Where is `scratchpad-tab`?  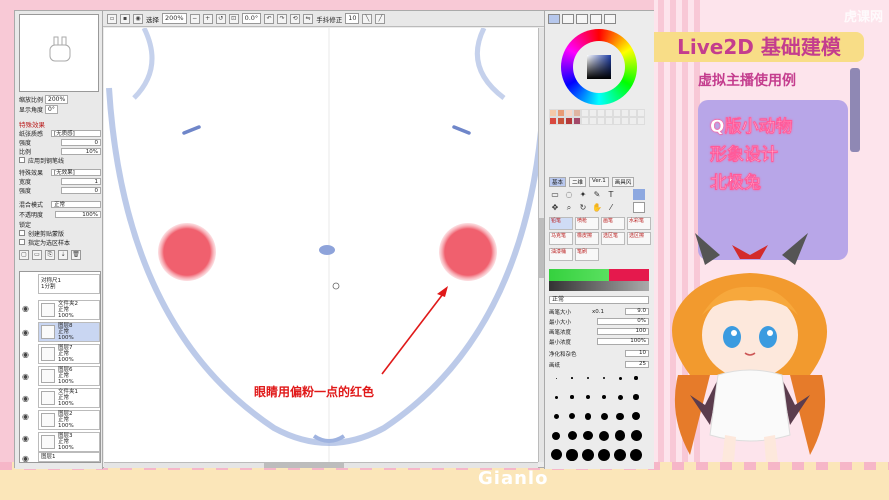
scratchpad-tab is located at coordinates (610, 19).